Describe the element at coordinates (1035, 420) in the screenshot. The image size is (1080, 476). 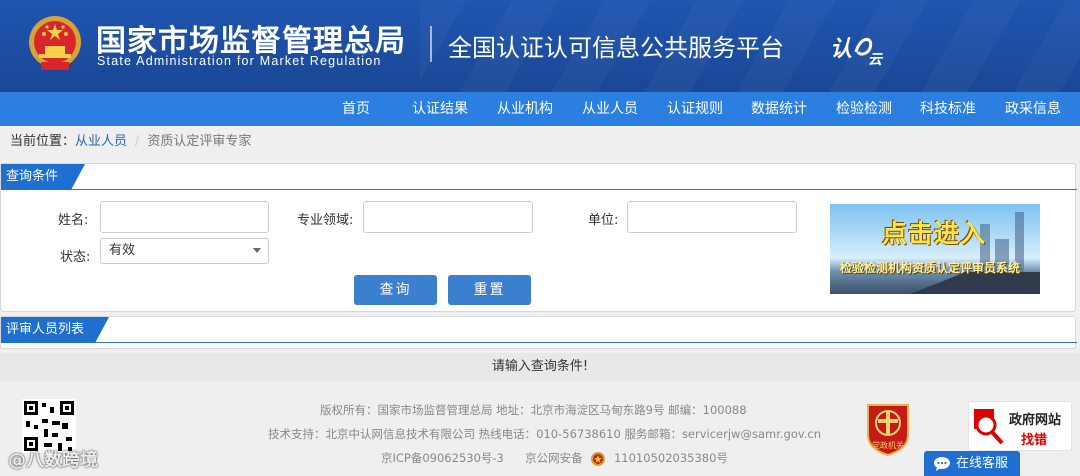
I see `gov-findbug-line1: 政府网站` at that location.